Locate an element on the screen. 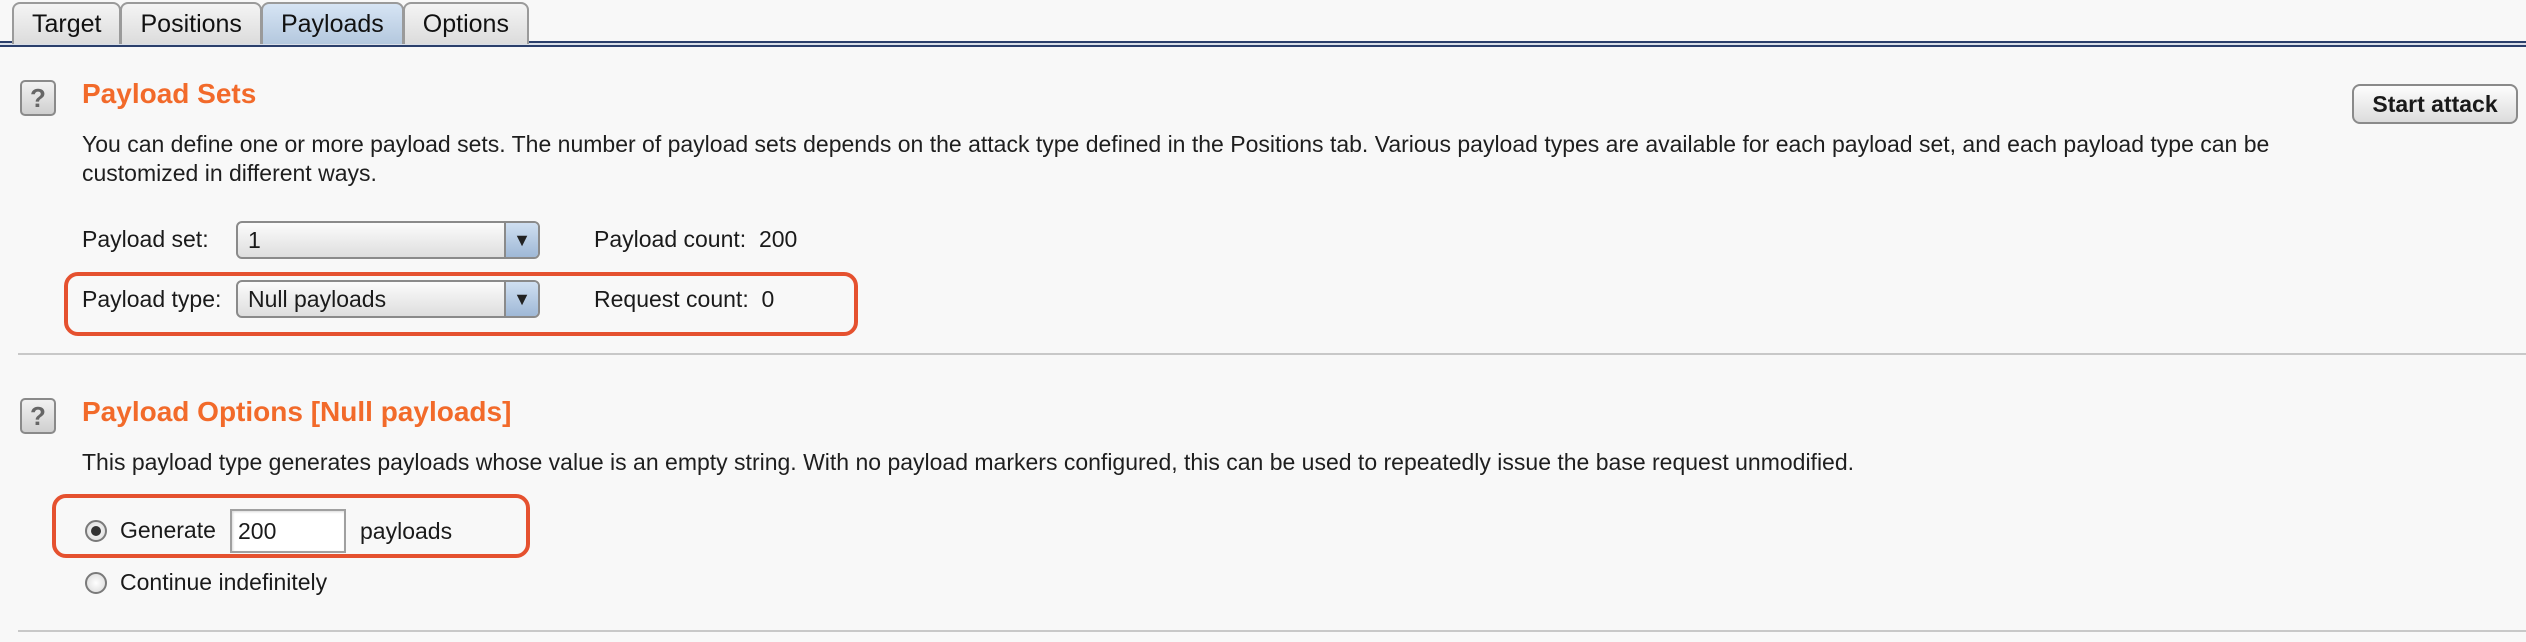  tab-positions: Positions is located at coordinates (191, 23).